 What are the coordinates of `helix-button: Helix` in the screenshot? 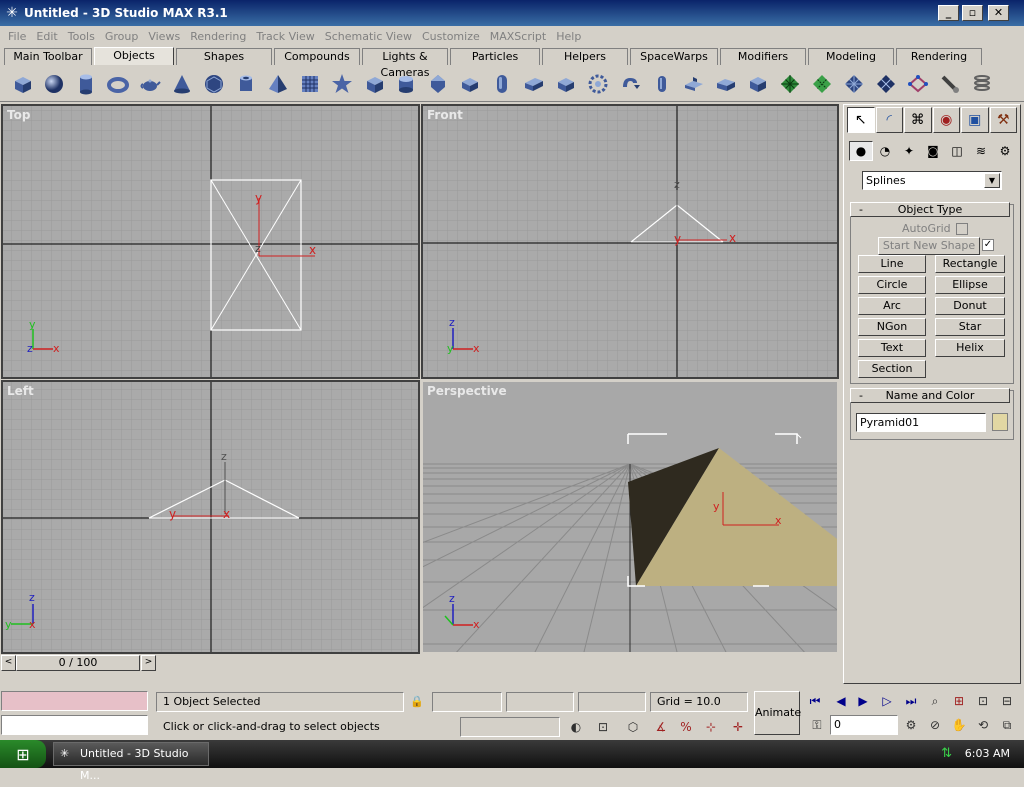 It's located at (970, 348).